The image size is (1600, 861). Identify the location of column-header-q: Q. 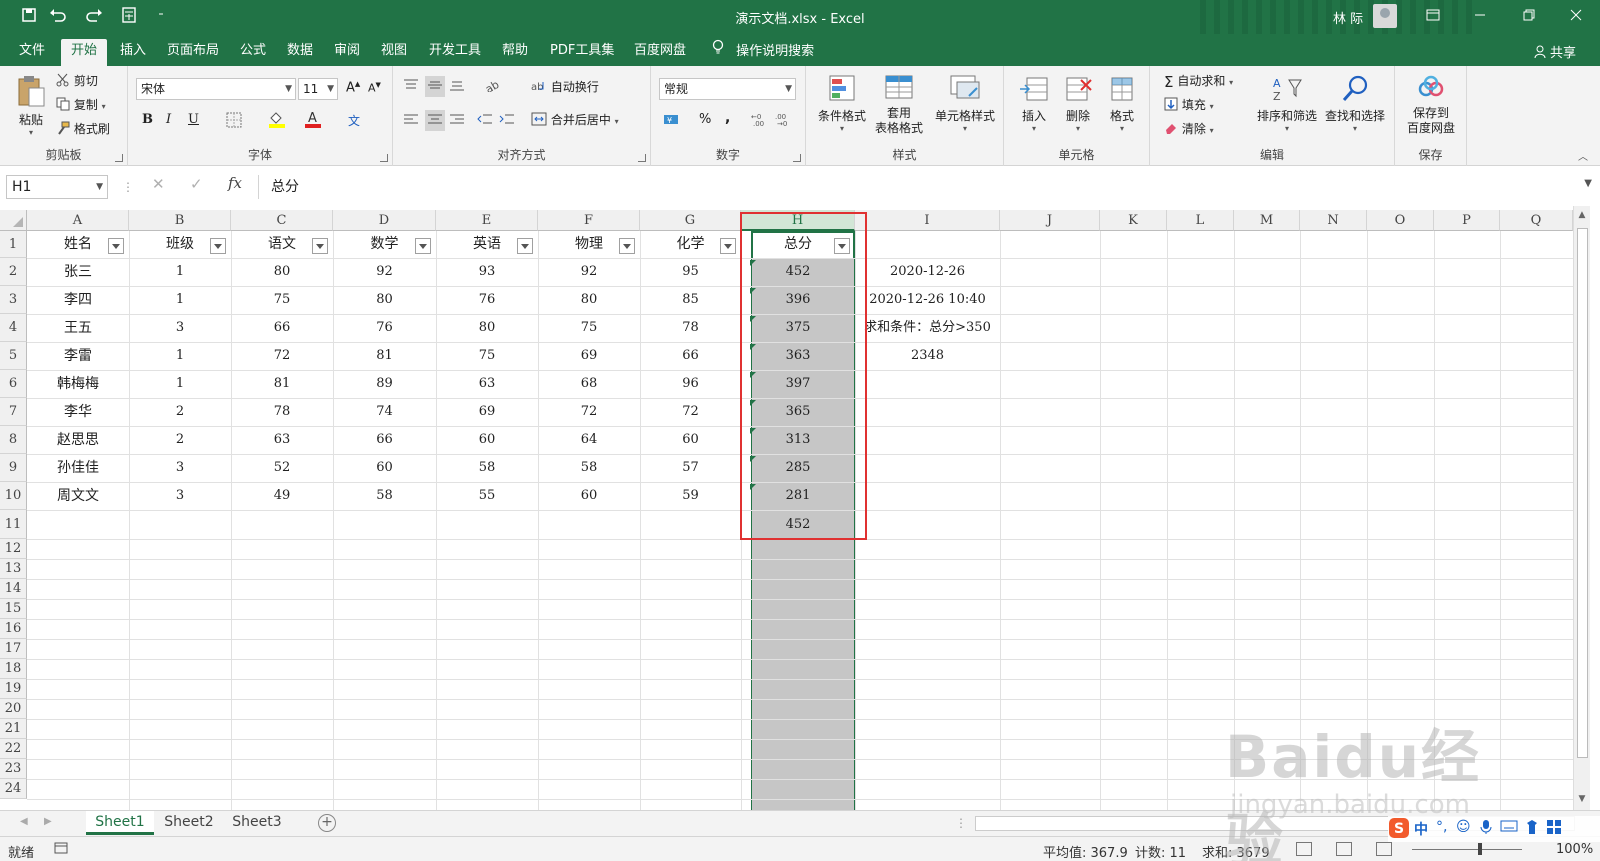
(1536, 220).